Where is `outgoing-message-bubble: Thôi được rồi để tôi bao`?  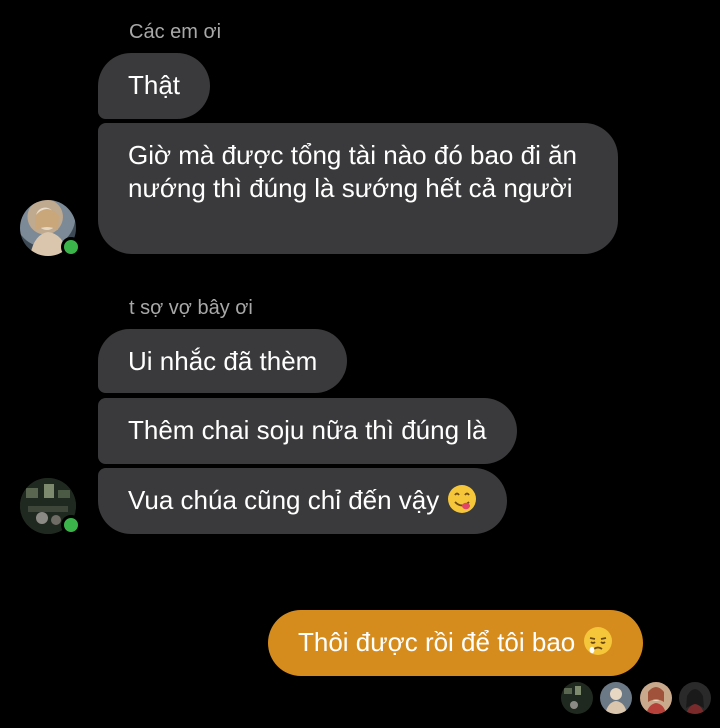
outgoing-message-bubble: Thôi được rồi để tôi bao is located at coordinates (455, 643).